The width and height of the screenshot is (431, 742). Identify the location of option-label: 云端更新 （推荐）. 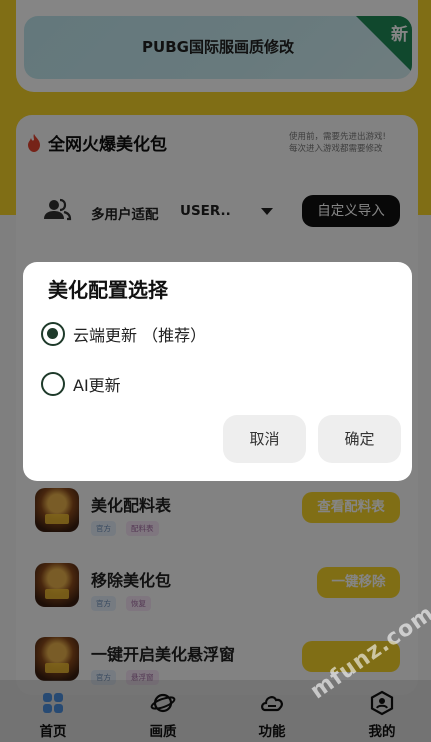
(140, 335).